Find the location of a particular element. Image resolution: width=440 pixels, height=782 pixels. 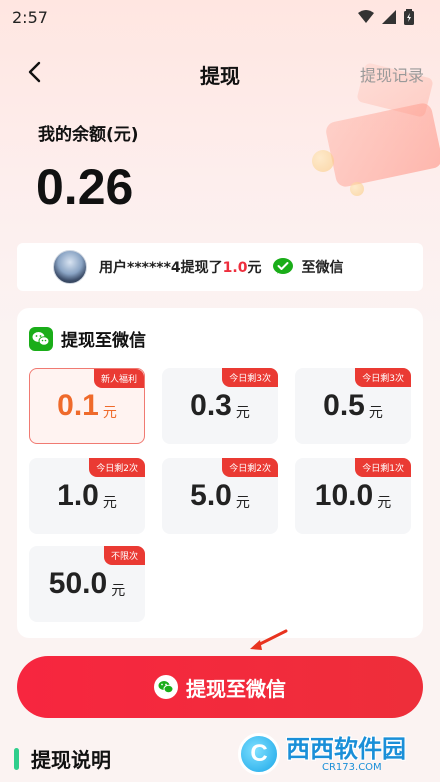

amount-option-badge: 新人福利 is located at coordinates (118, 378).